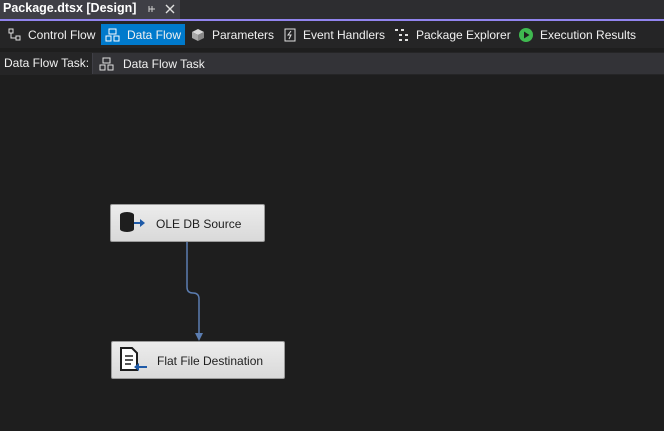  Describe the element at coordinates (14, 34) in the screenshot. I see `control-flow-icon` at that location.